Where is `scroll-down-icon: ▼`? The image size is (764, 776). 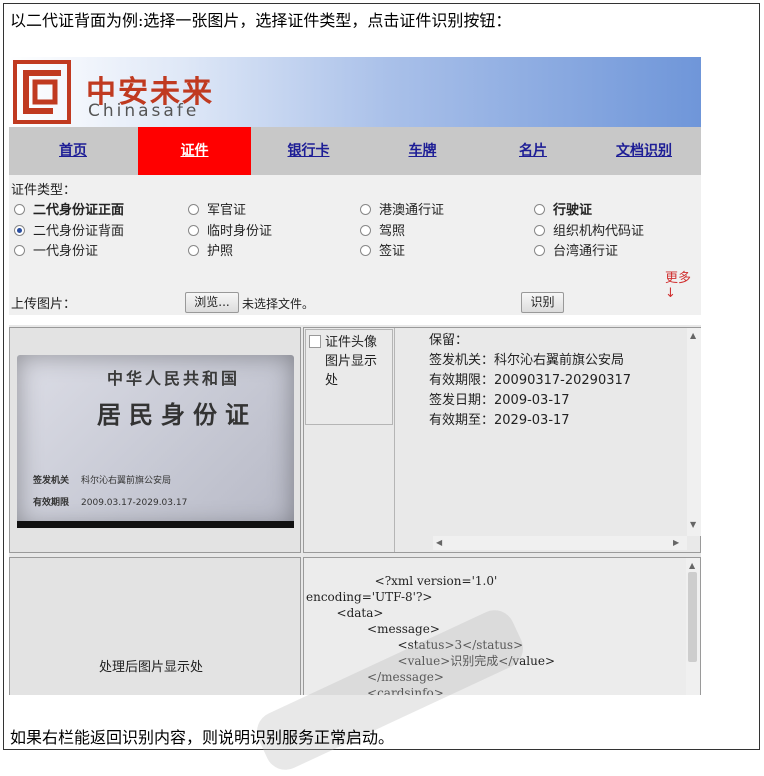 scroll-down-icon: ▼ is located at coordinates (693, 524).